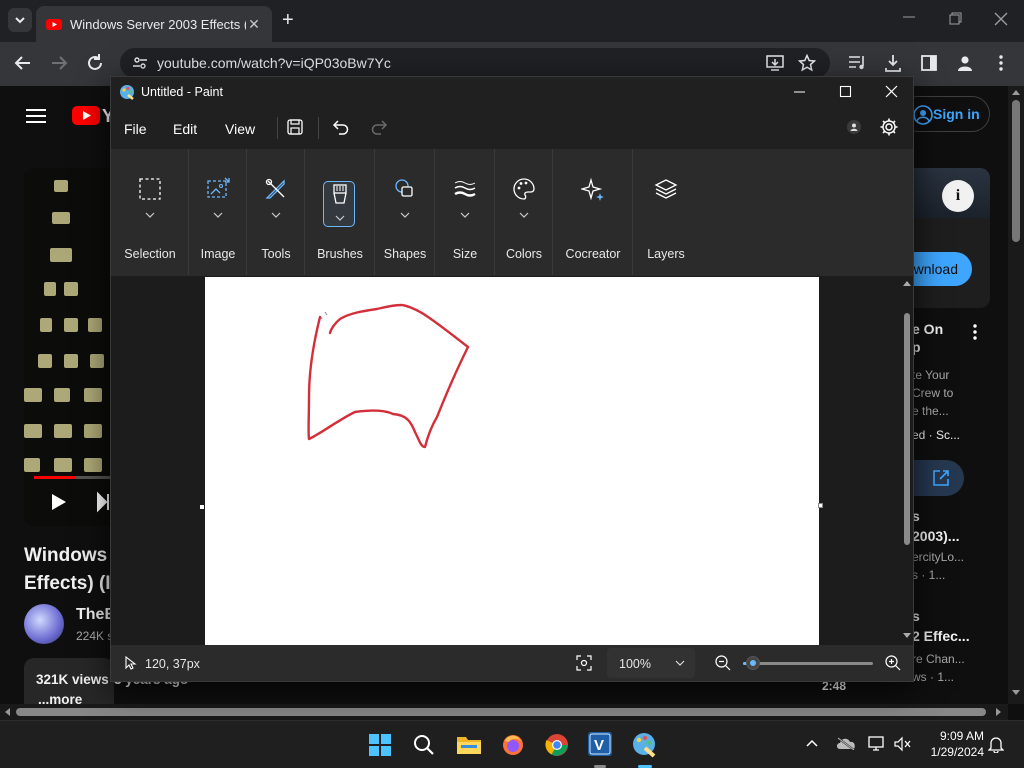  What do you see at coordinates (939, 478) in the screenshot?
I see `open-link-button` at bounding box center [939, 478].